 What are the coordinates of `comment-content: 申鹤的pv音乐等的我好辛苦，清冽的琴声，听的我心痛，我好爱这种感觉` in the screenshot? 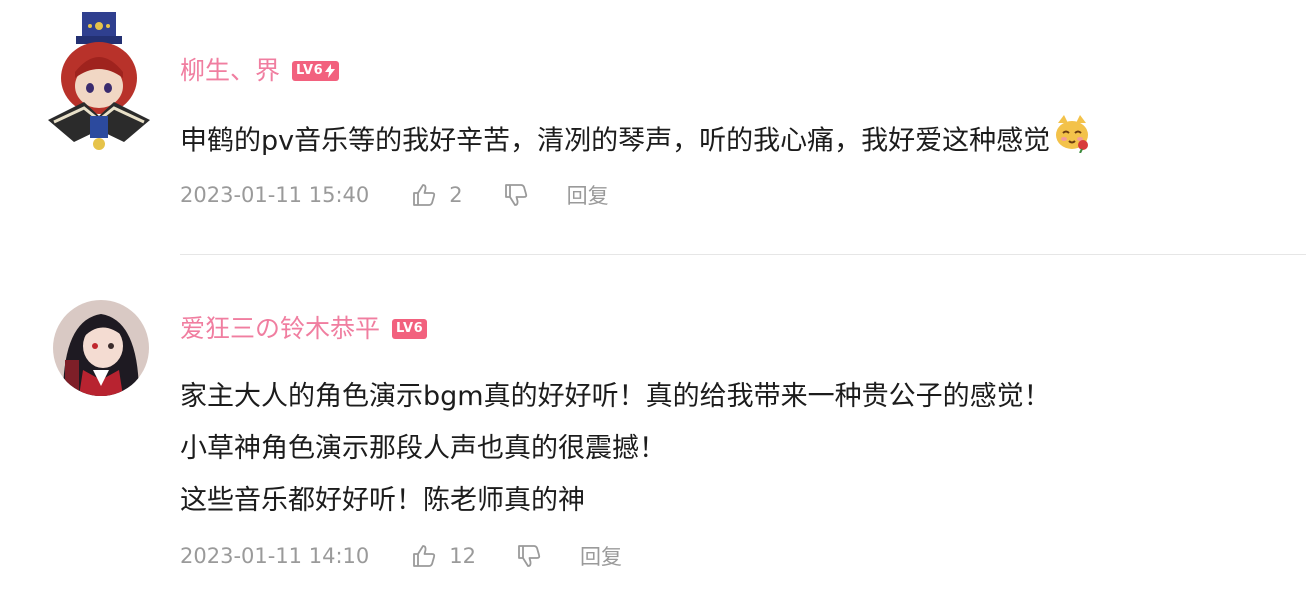 It's located at (636, 139).